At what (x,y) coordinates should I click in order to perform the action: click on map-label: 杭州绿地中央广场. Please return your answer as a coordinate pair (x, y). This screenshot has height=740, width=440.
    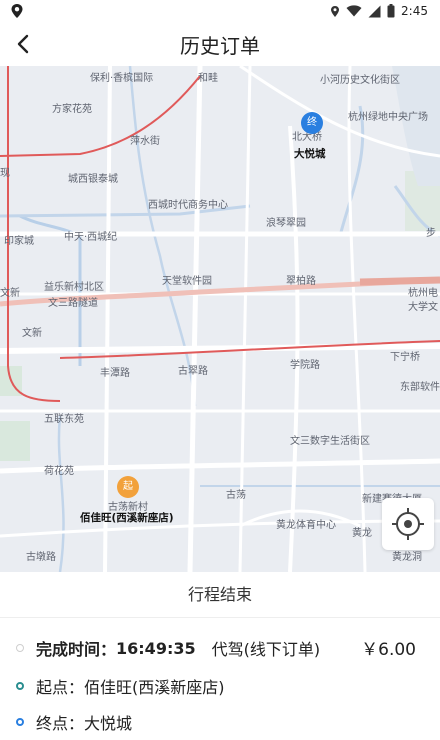
    Looking at the image, I should click on (388, 117).